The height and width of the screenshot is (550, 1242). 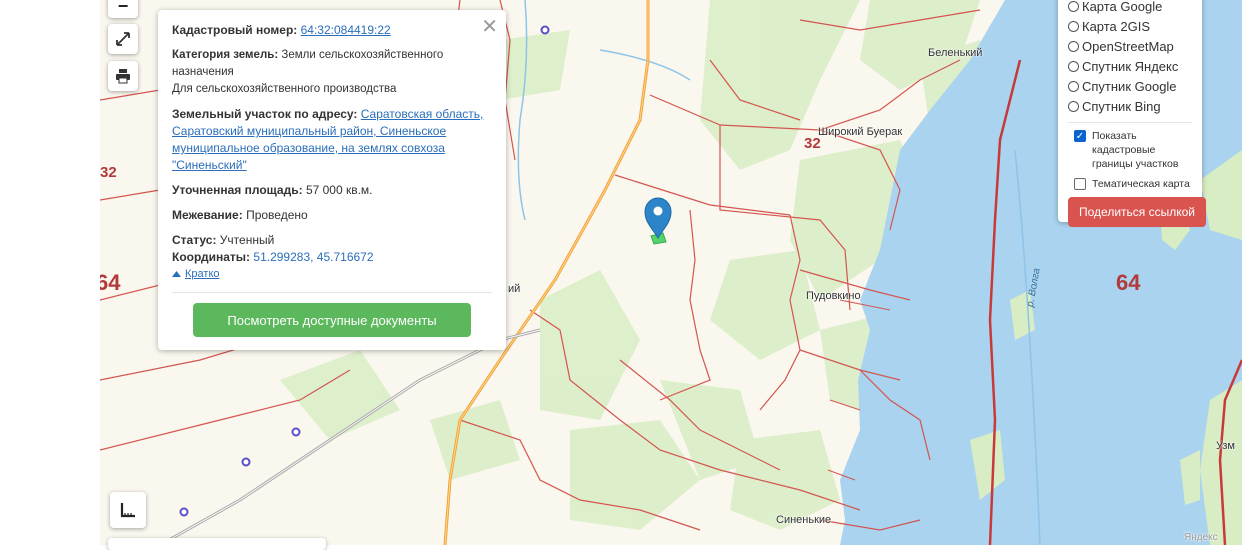 I want to click on layer-option-label: Спутник Яндекс, so click(x=1130, y=66).